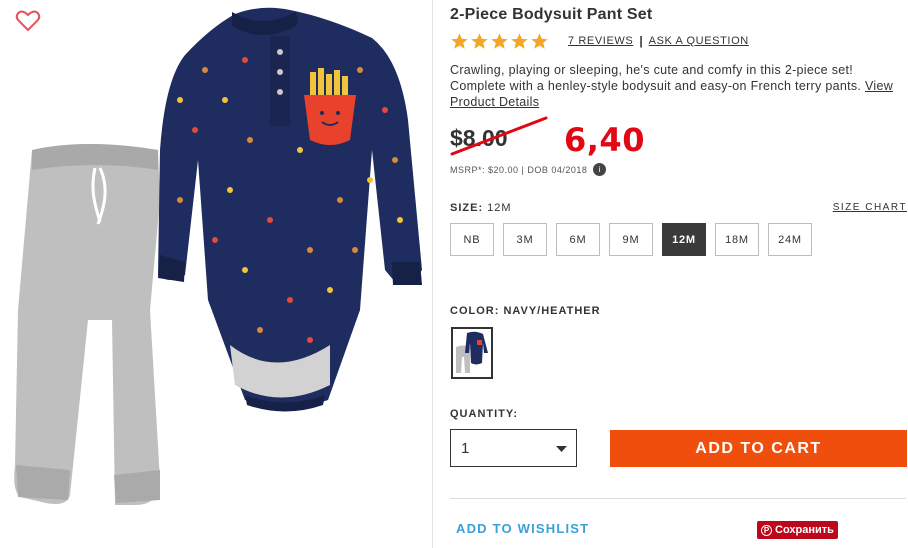 The width and height of the screenshot is (908, 548). What do you see at coordinates (684, 239) in the screenshot?
I see `size-option-12m: 12M` at bounding box center [684, 239].